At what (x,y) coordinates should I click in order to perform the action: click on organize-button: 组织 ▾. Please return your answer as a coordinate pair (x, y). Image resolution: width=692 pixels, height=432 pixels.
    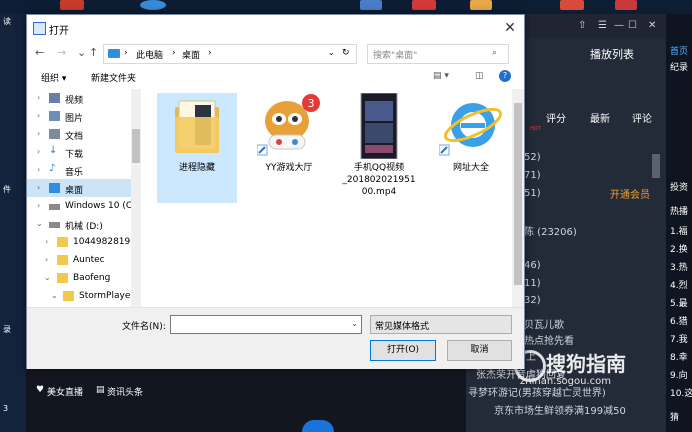
    Looking at the image, I should click on (53, 77).